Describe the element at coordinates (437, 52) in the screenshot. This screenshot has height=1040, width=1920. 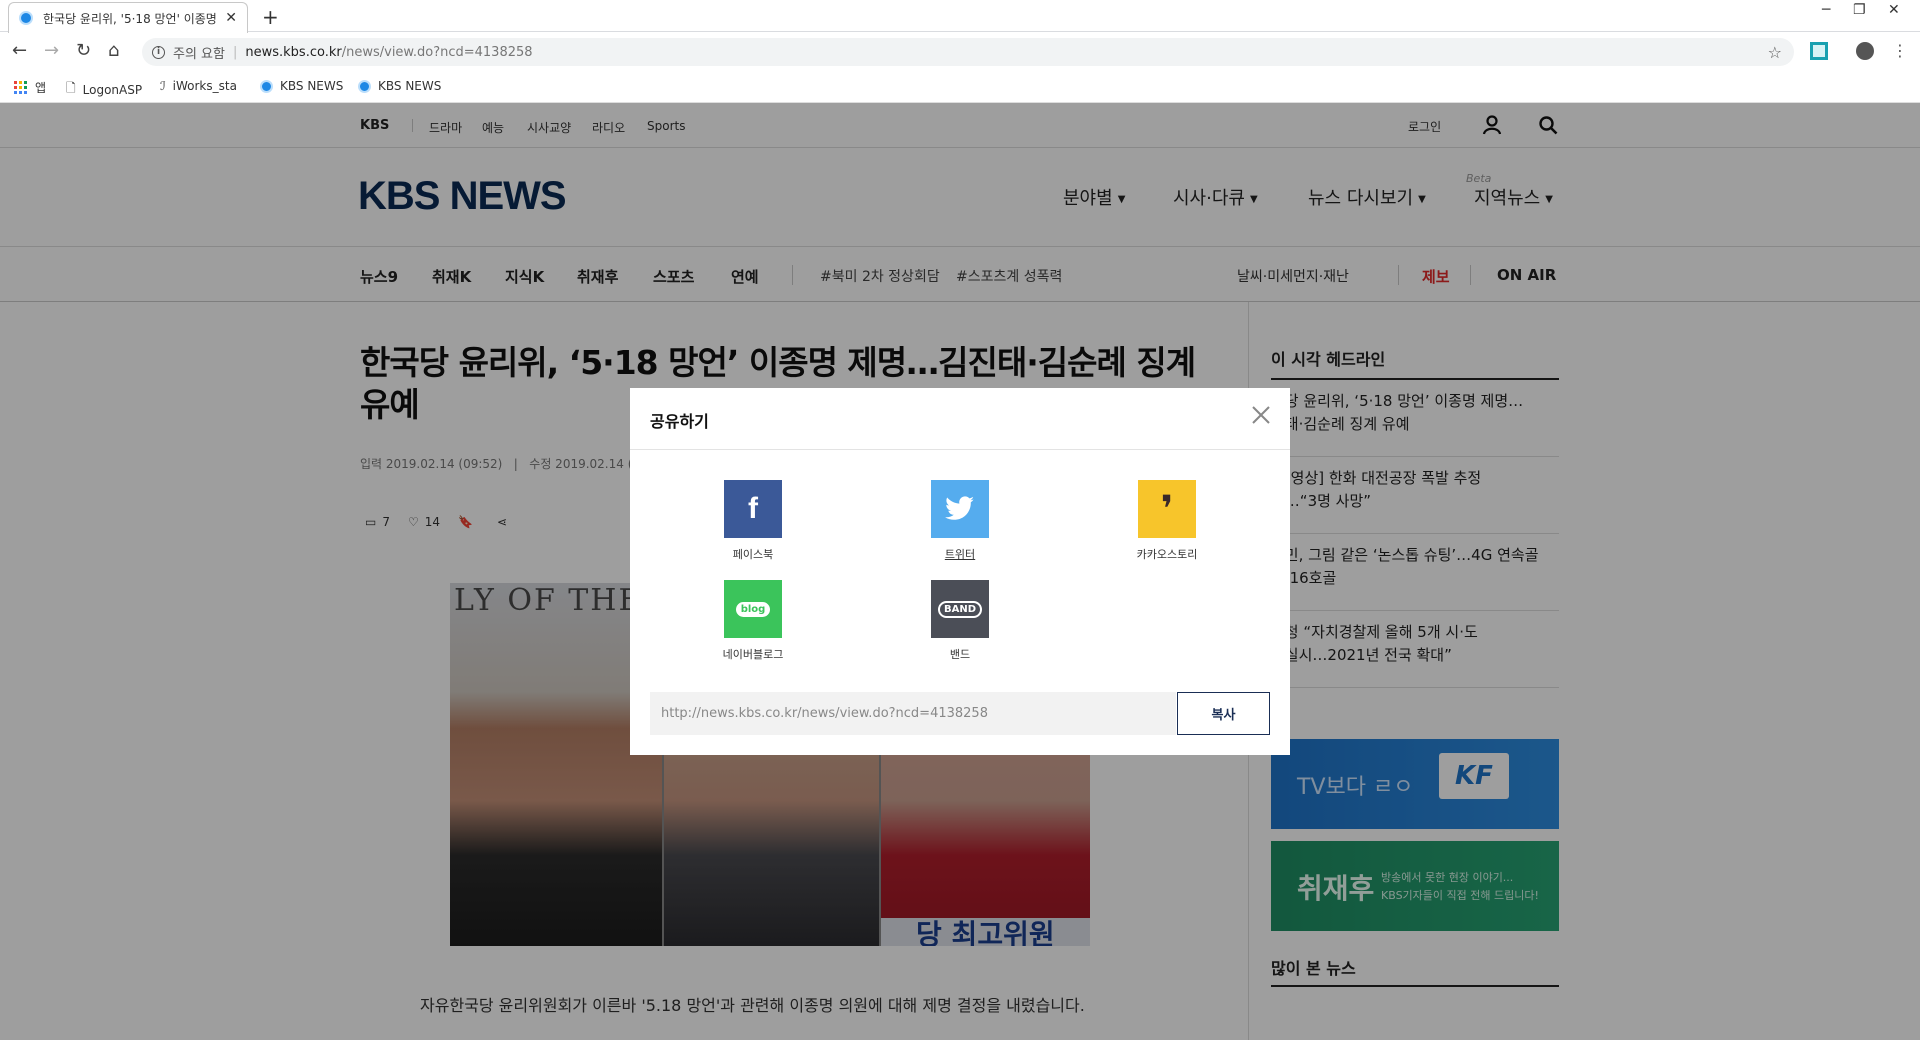
I see `url-path: /news/view.do?ncd=4138258` at that location.